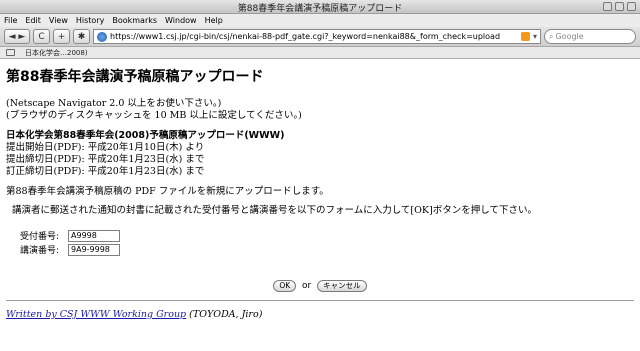 The width and height of the screenshot is (640, 351). Describe the element at coordinates (56, 53) in the screenshot. I see `bookmark-item: 日本化学会…2008)` at that location.